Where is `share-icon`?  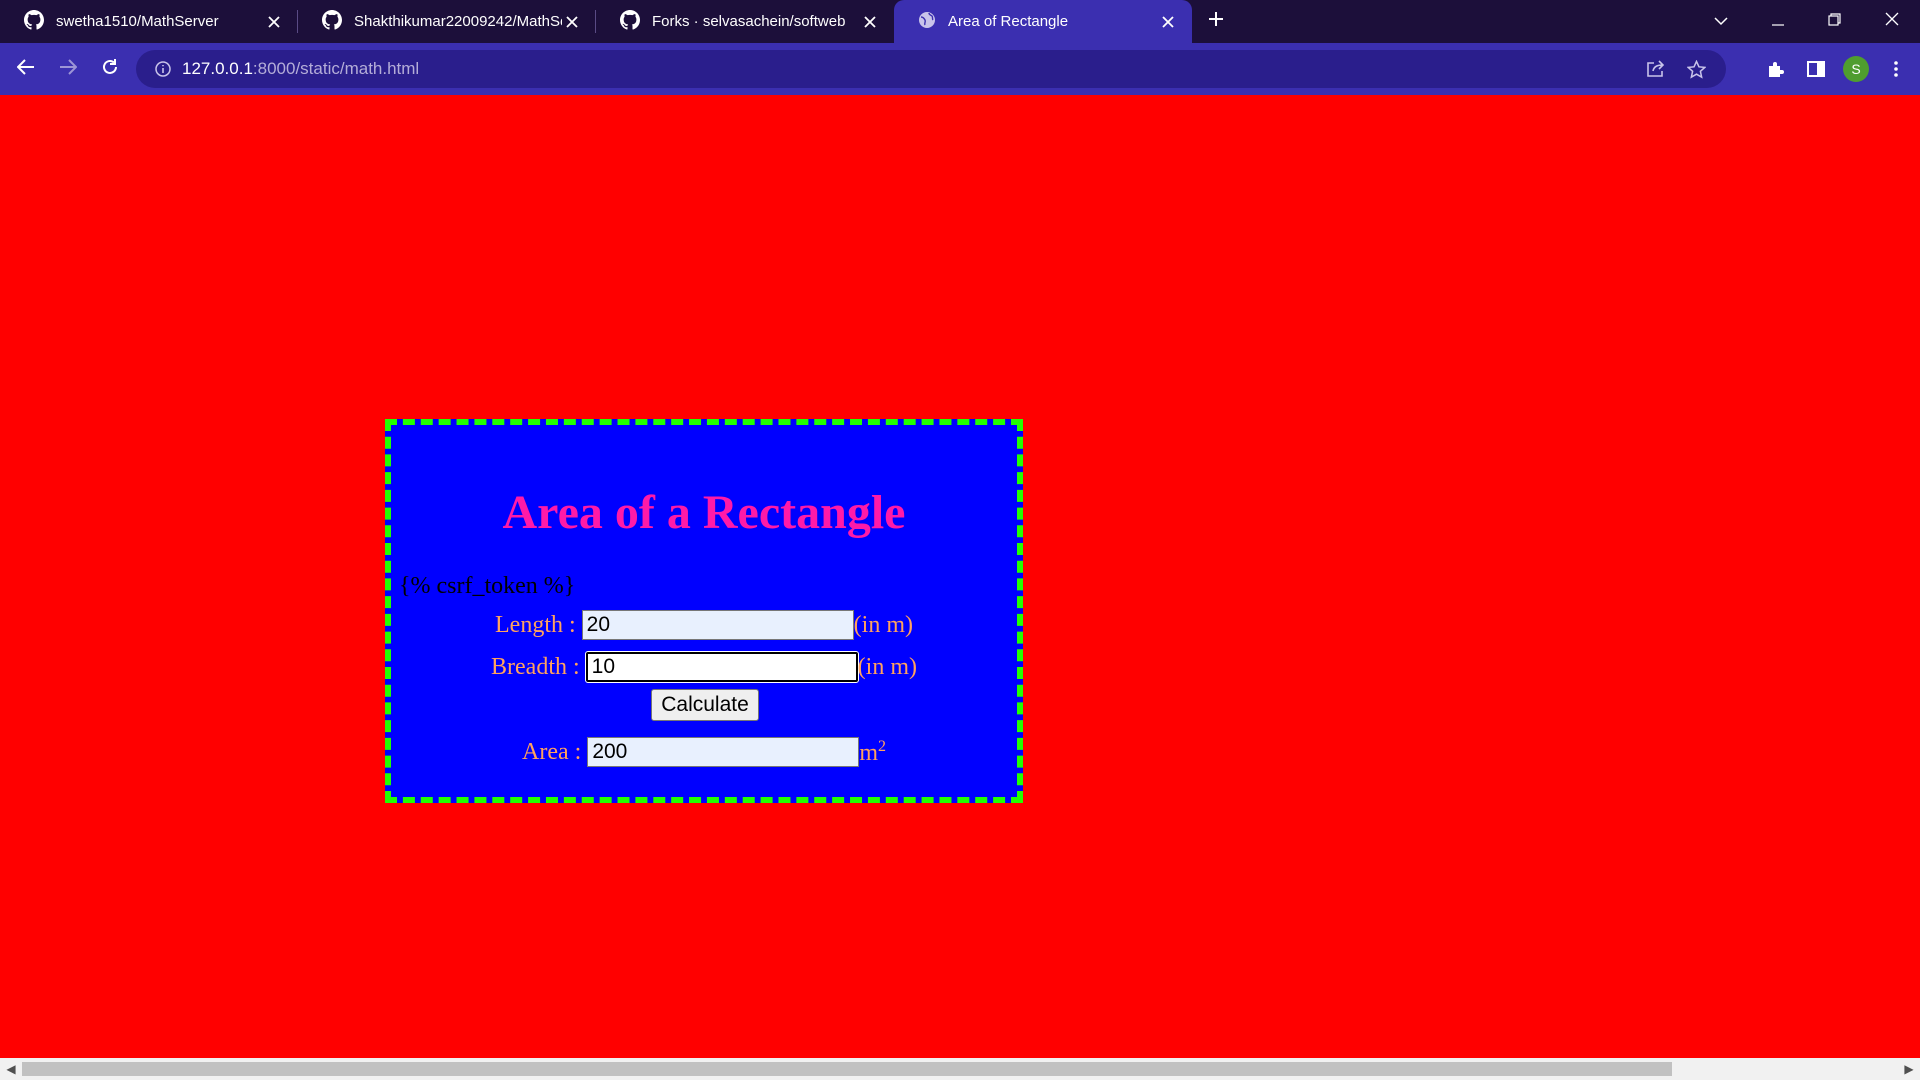
share-icon is located at coordinates (1656, 69).